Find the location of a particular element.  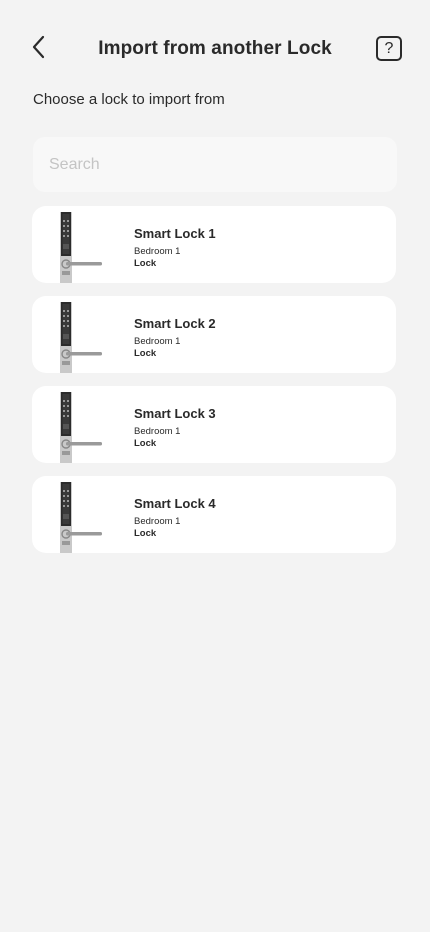

lock-card-4: Smart Lock 4 Bedroom 1 Lock is located at coordinates (214, 514).